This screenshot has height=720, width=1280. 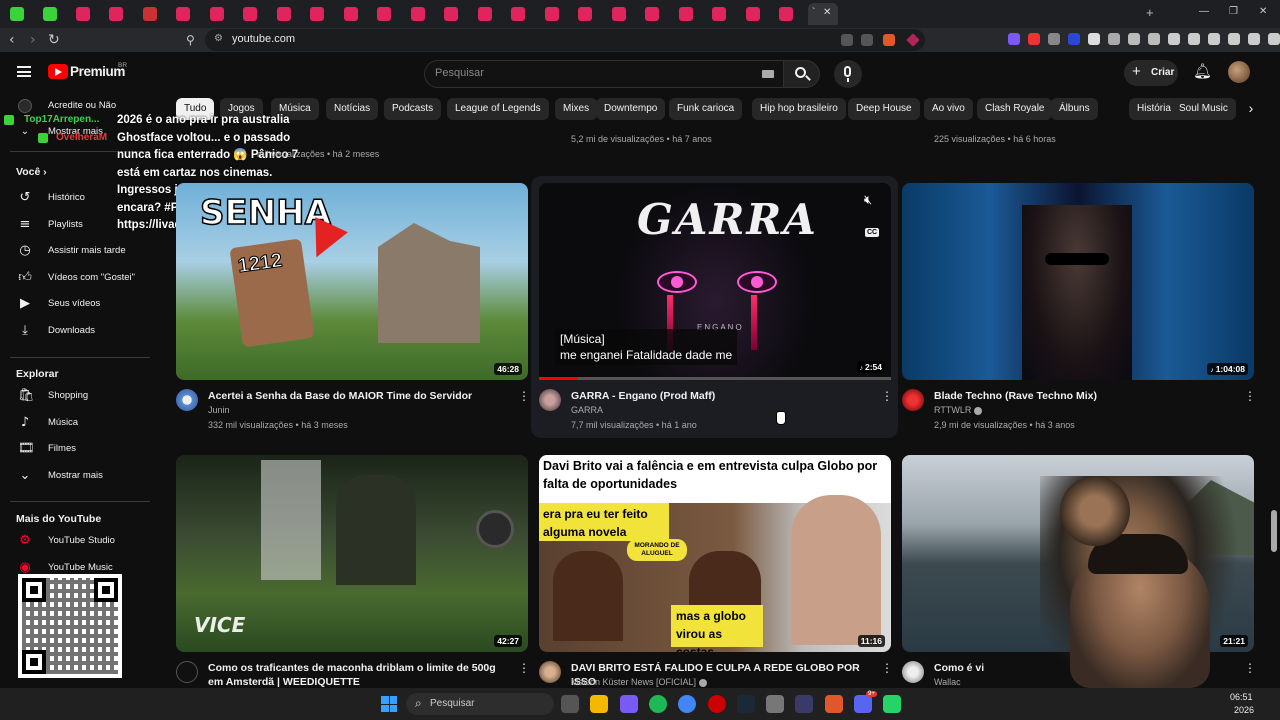 I want to click on brave-rewards-icon, so click(x=913, y=40).